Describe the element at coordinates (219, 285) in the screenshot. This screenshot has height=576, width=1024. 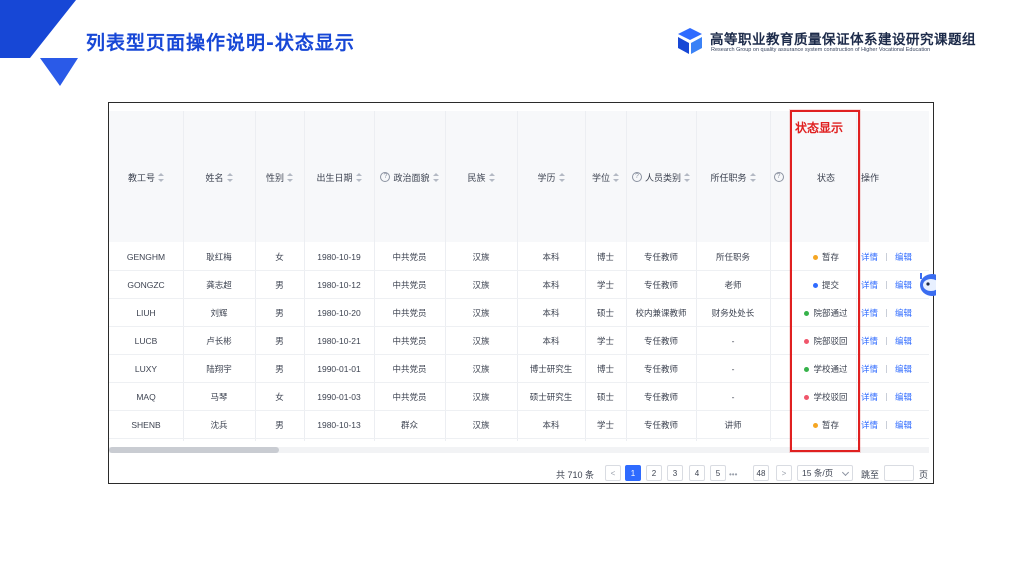
I see `cell-name: 龚志超` at that location.